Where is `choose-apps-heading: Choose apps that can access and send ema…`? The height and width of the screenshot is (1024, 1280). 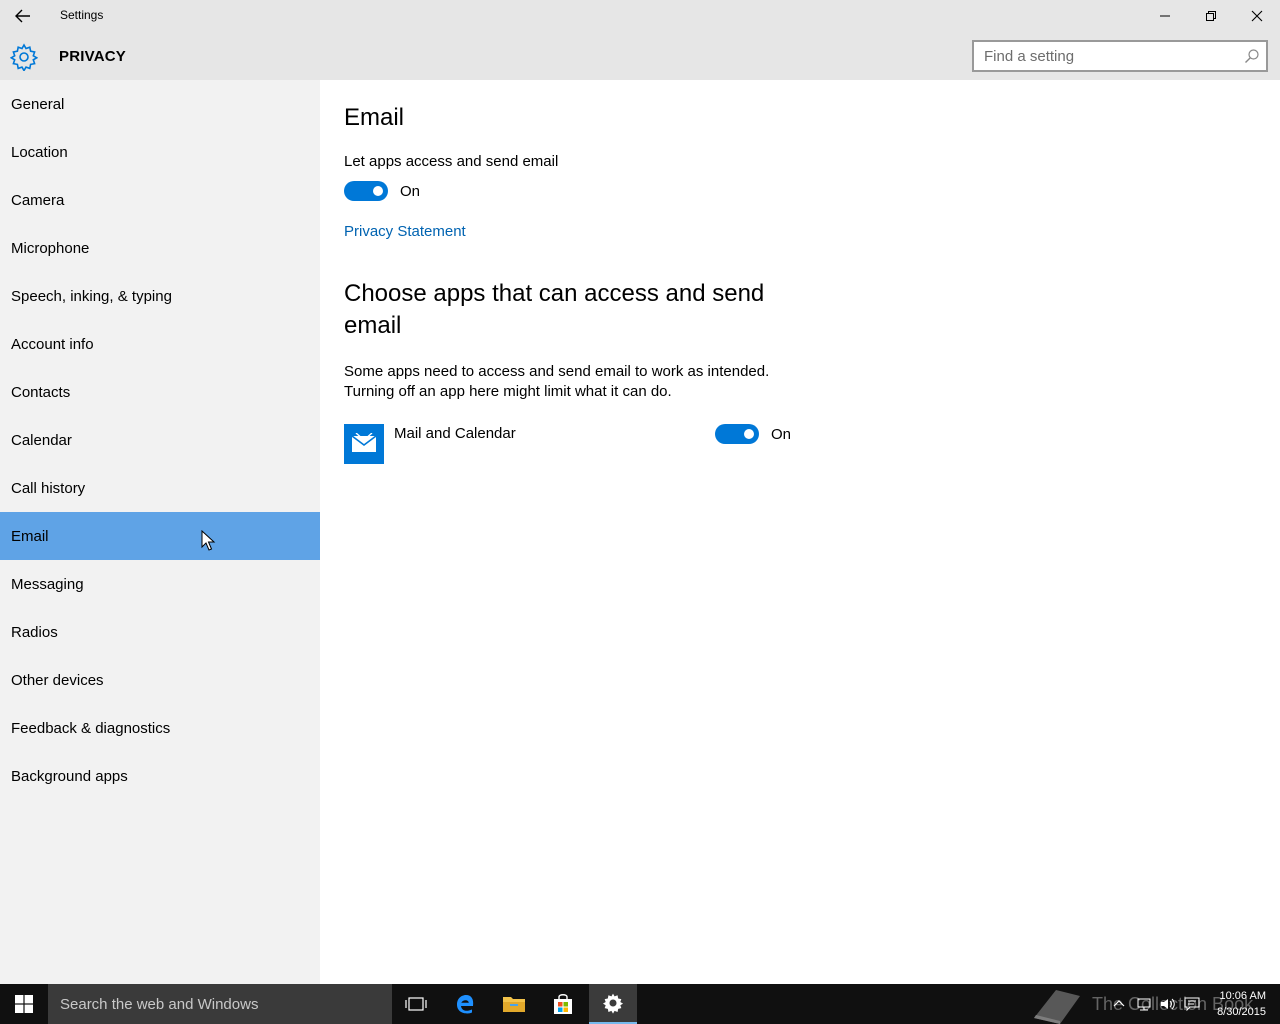
choose-apps-heading: Choose apps that can access and send ema… is located at coordinates (554, 309).